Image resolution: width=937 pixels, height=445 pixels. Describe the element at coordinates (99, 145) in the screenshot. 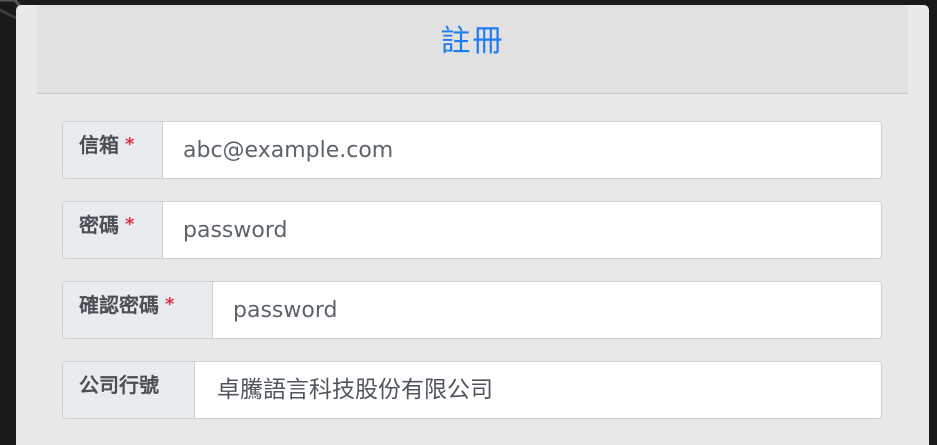

I see `email-label-text: 信箱` at that location.